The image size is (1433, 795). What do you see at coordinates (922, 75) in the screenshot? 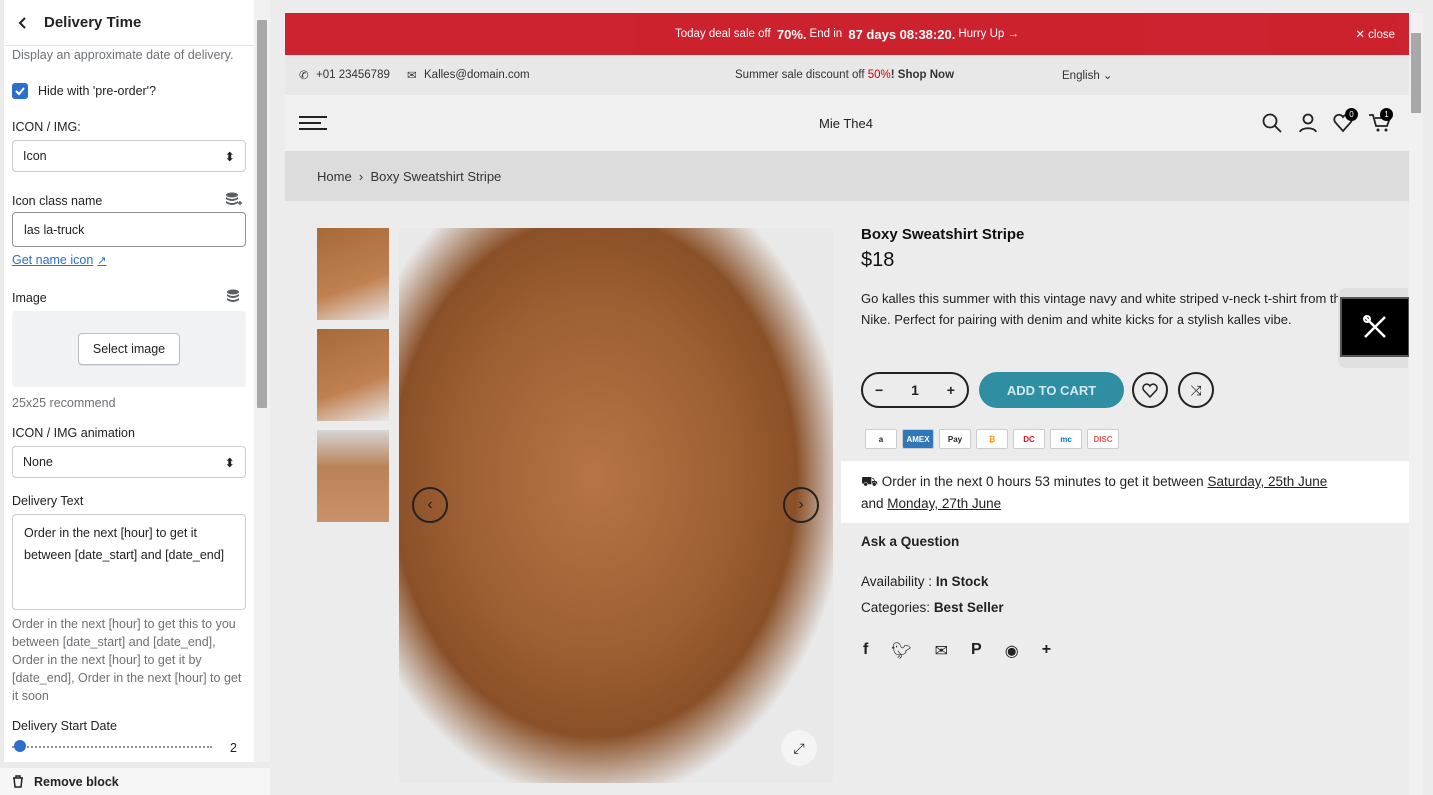
I see `shop-now-link: ! Shop Now` at bounding box center [922, 75].